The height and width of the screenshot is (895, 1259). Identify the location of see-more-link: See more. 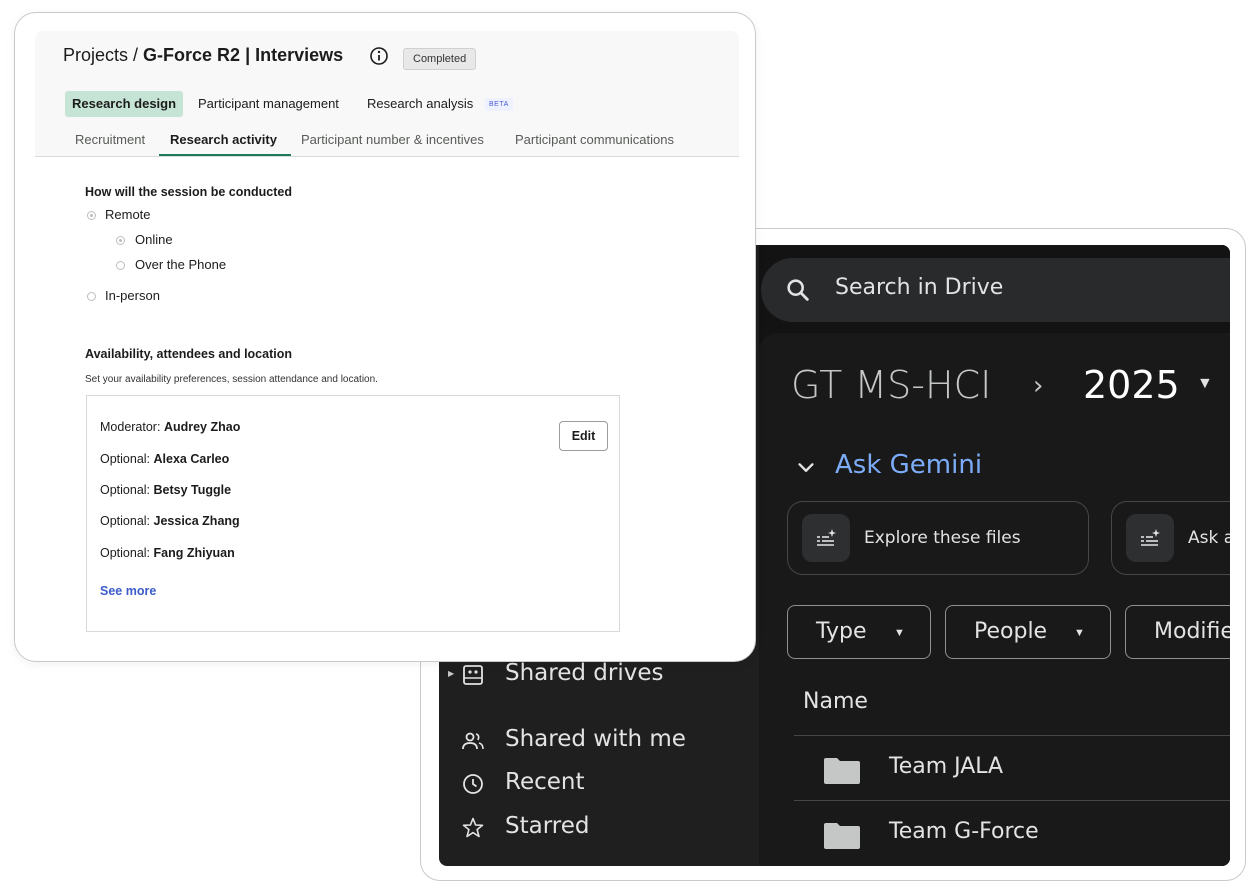
(128, 591).